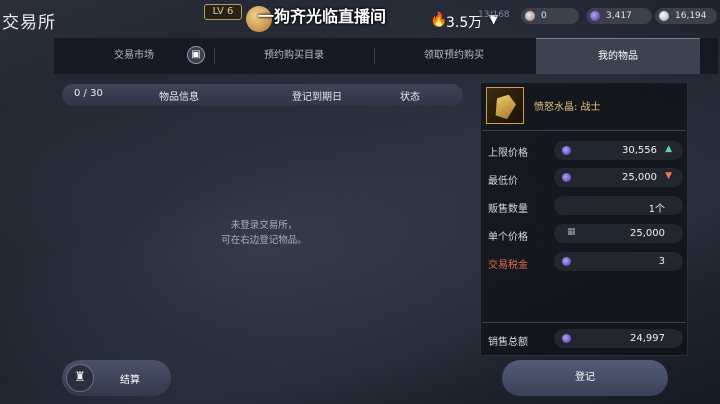  What do you see at coordinates (691, 16) in the screenshot?
I see `currency-silver-coin-value: 16,194` at bounding box center [691, 16].